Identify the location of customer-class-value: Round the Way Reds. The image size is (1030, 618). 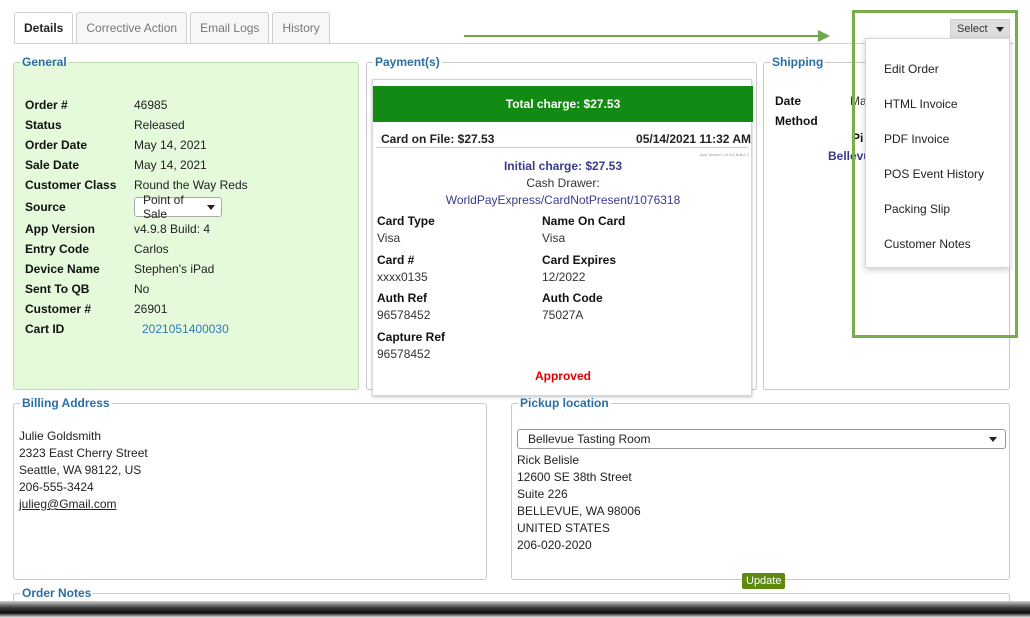
(191, 185).